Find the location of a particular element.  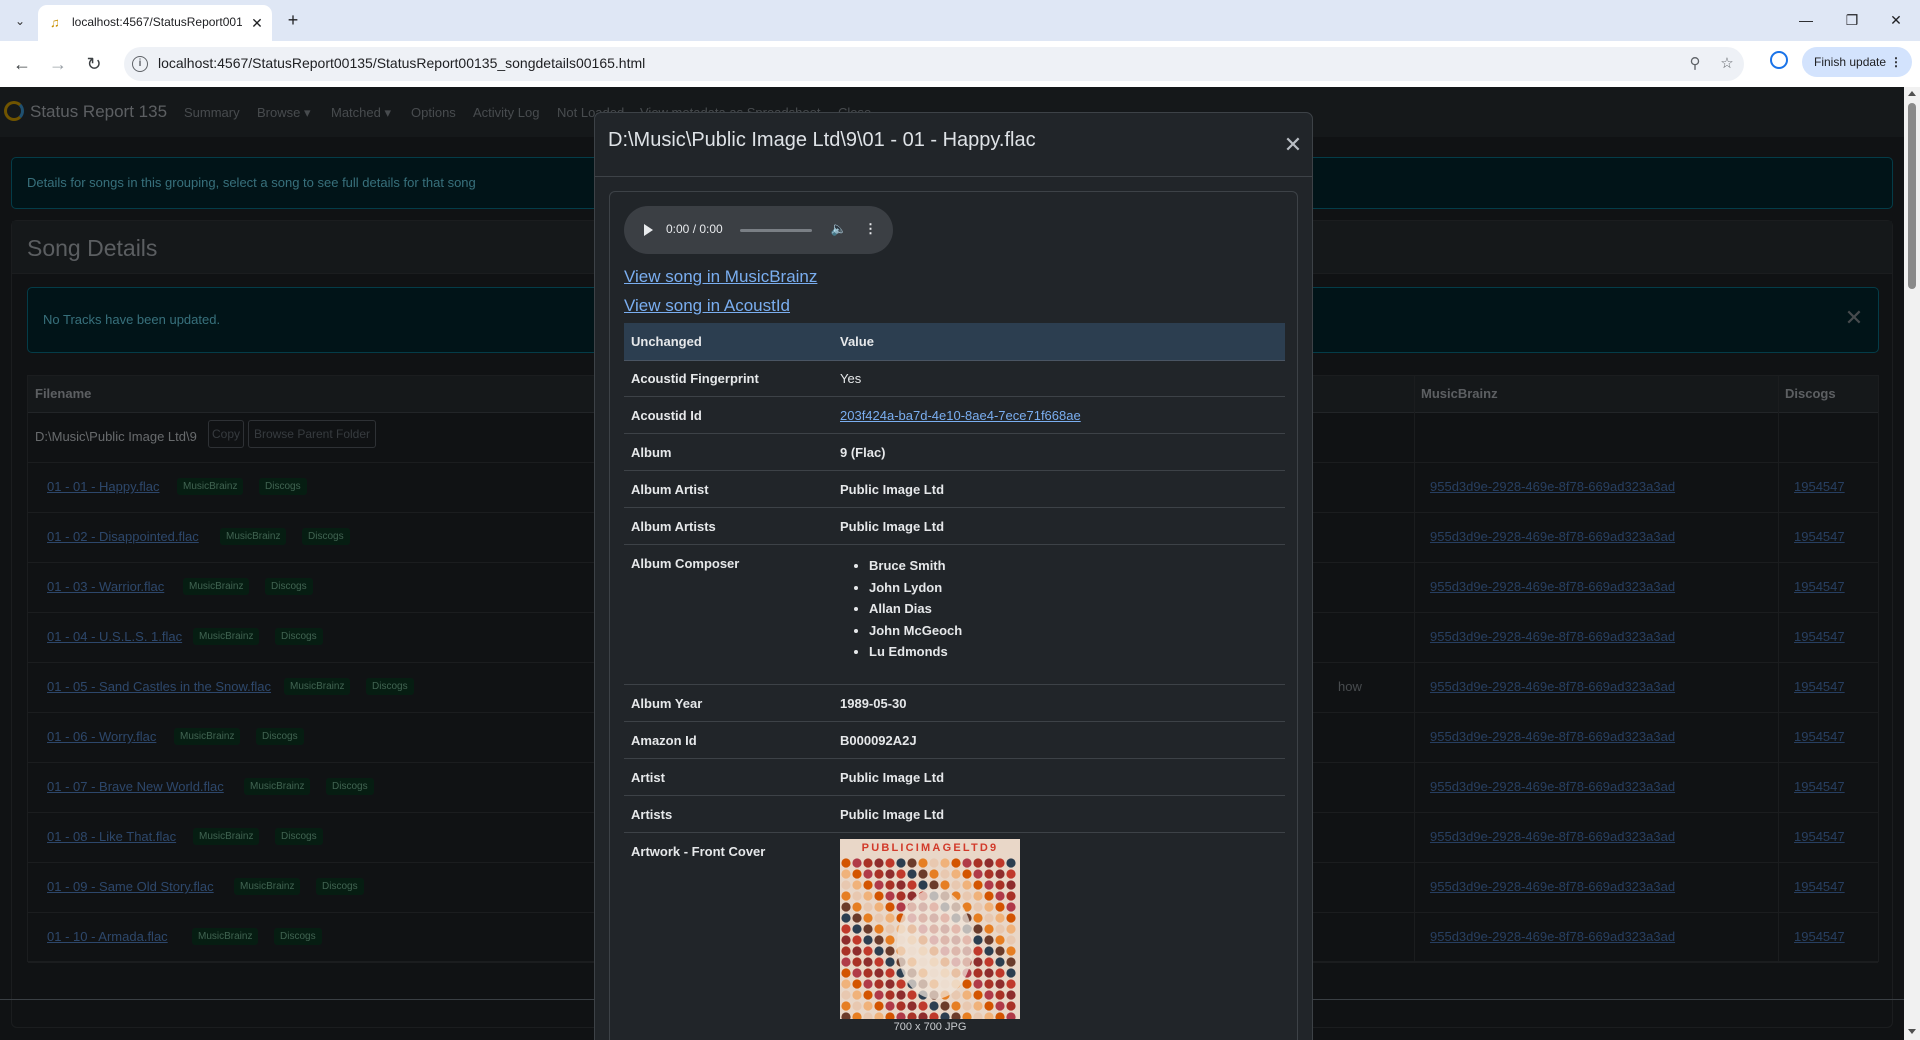

field-key: Album is located at coordinates (651, 452).